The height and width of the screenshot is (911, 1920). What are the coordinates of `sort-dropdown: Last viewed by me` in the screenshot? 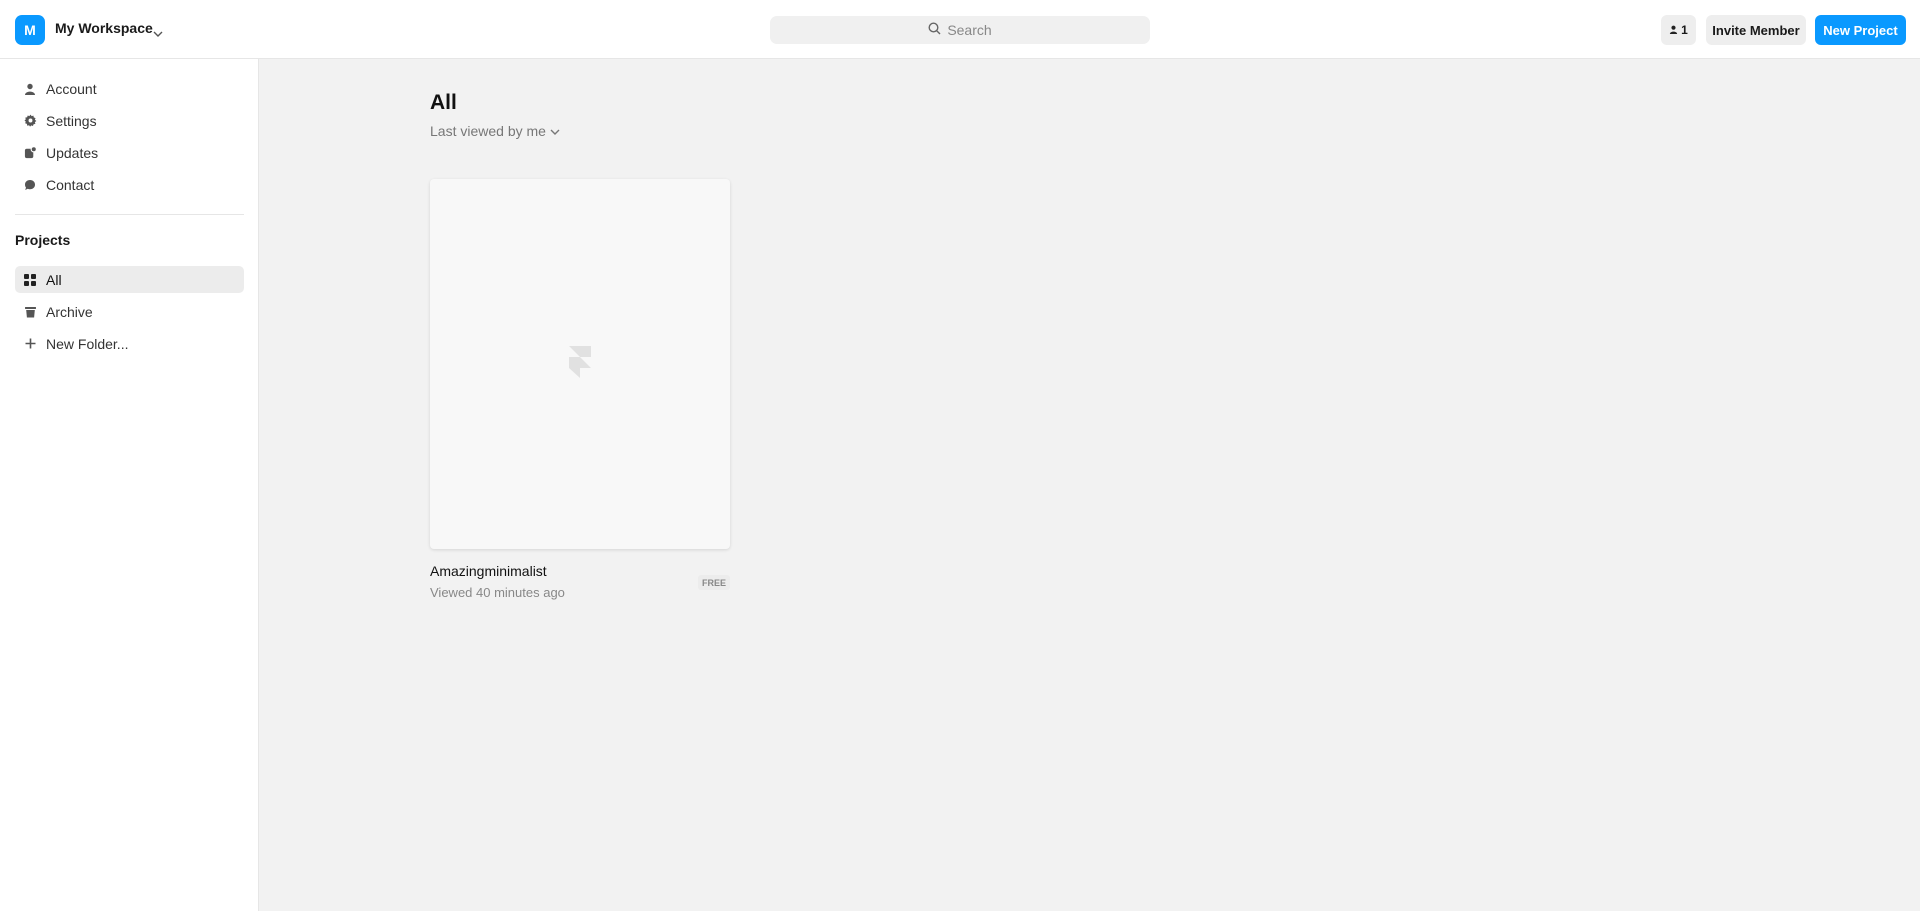 It's located at (495, 131).